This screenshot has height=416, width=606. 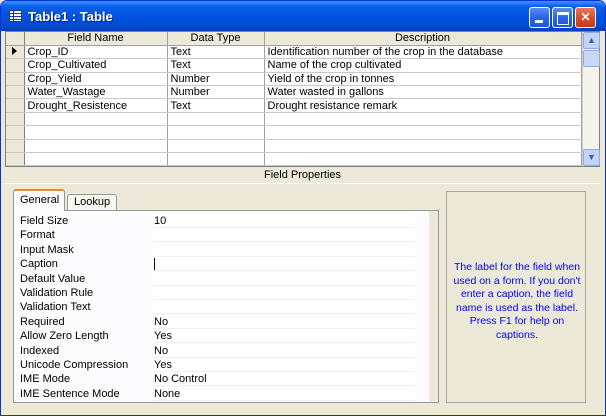 What do you see at coordinates (39, 200) in the screenshot?
I see `tab-general: General` at bounding box center [39, 200].